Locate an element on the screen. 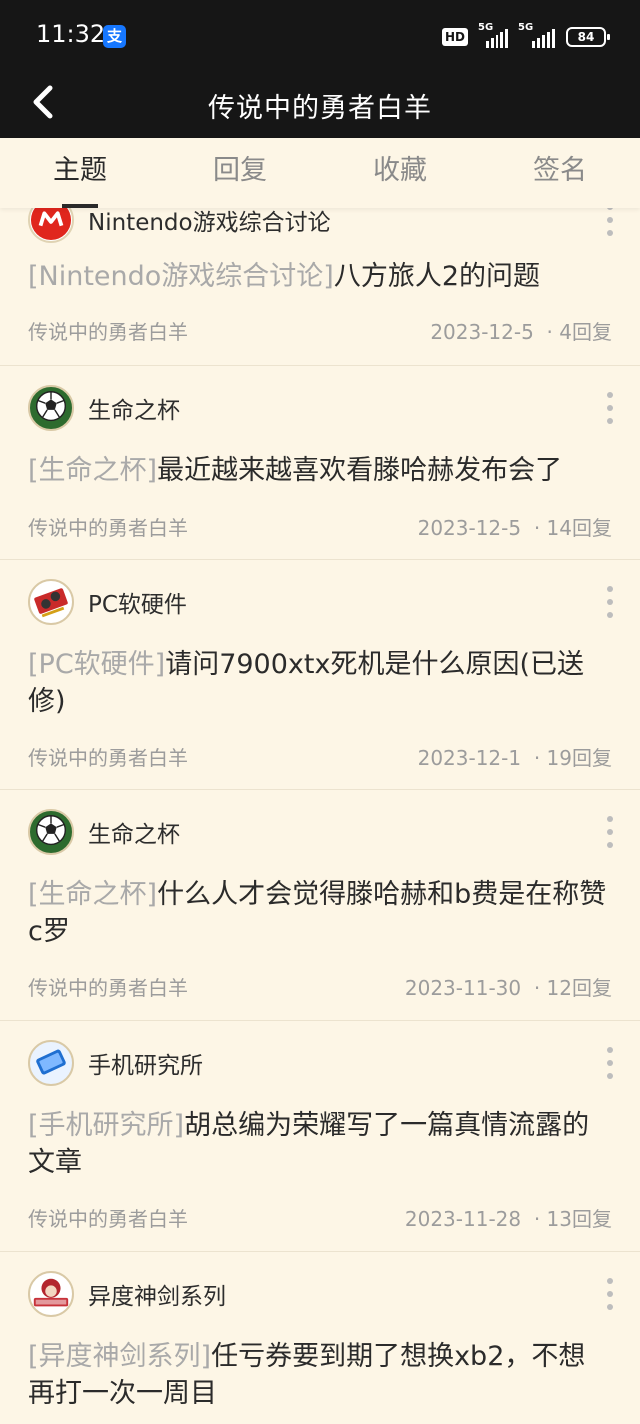  tab-signature: 签名 is located at coordinates (560, 173).